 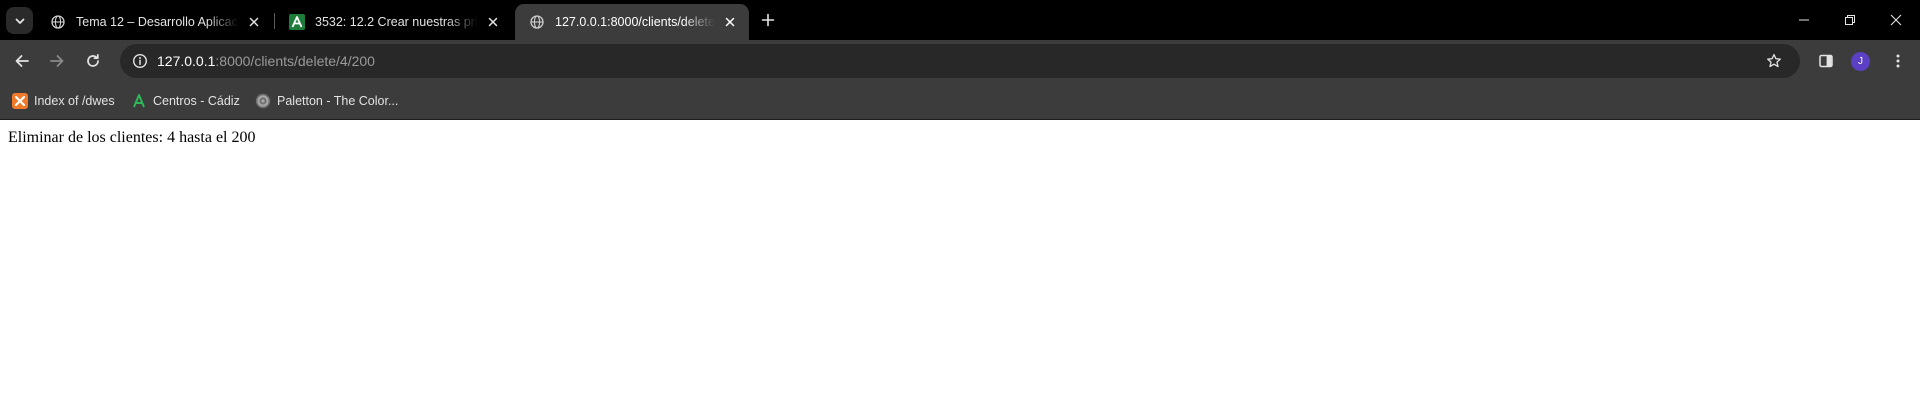 I want to click on address-bar: 127.0.0.1:8000/clients/delete/4/200, so click(x=960, y=61).